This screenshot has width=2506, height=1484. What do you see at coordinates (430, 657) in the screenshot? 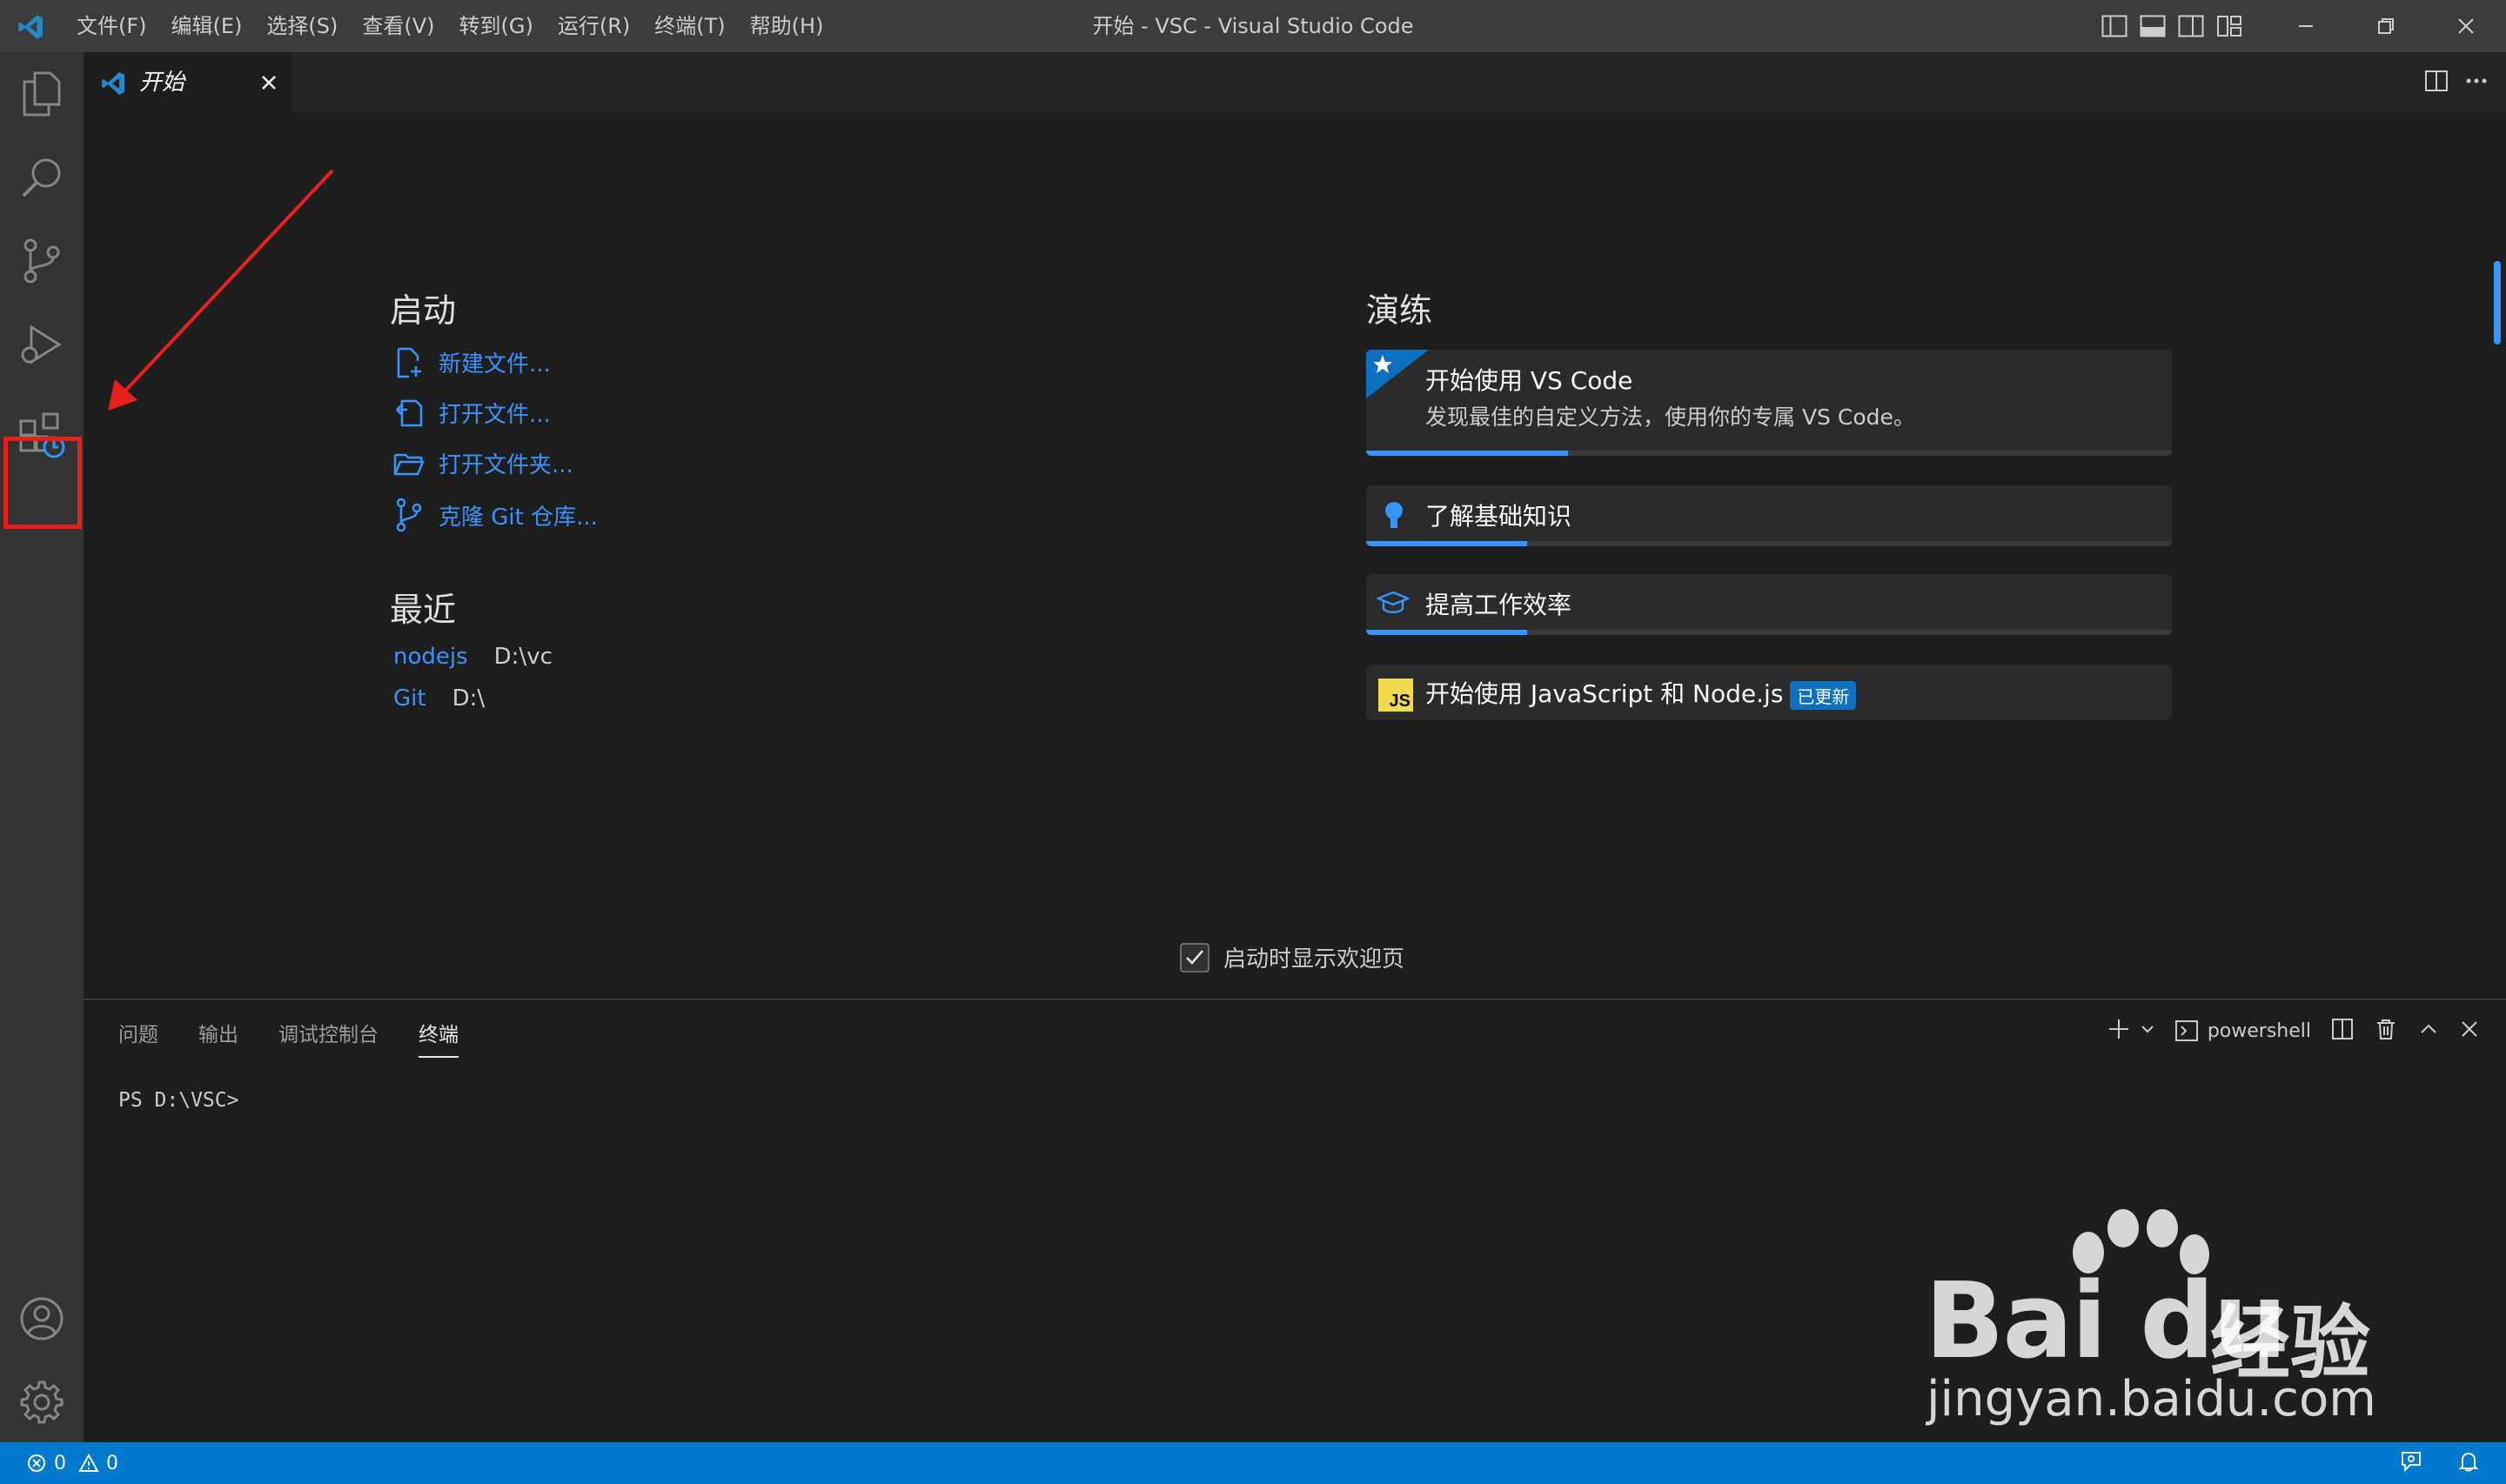
I see `recent-item-name: nodejs` at bounding box center [430, 657].